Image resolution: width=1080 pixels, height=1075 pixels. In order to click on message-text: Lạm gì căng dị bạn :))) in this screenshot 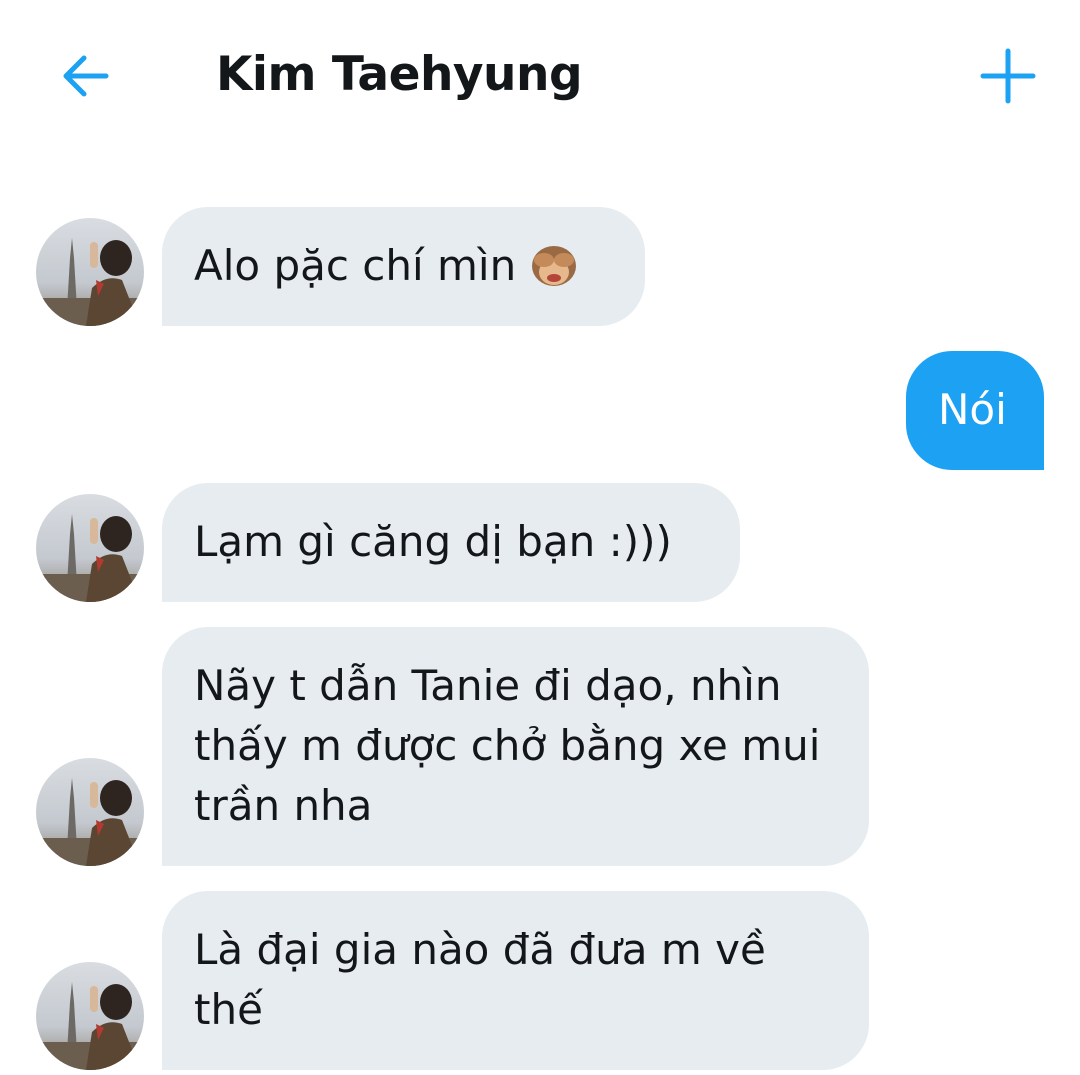, I will do `click(433, 541)`.